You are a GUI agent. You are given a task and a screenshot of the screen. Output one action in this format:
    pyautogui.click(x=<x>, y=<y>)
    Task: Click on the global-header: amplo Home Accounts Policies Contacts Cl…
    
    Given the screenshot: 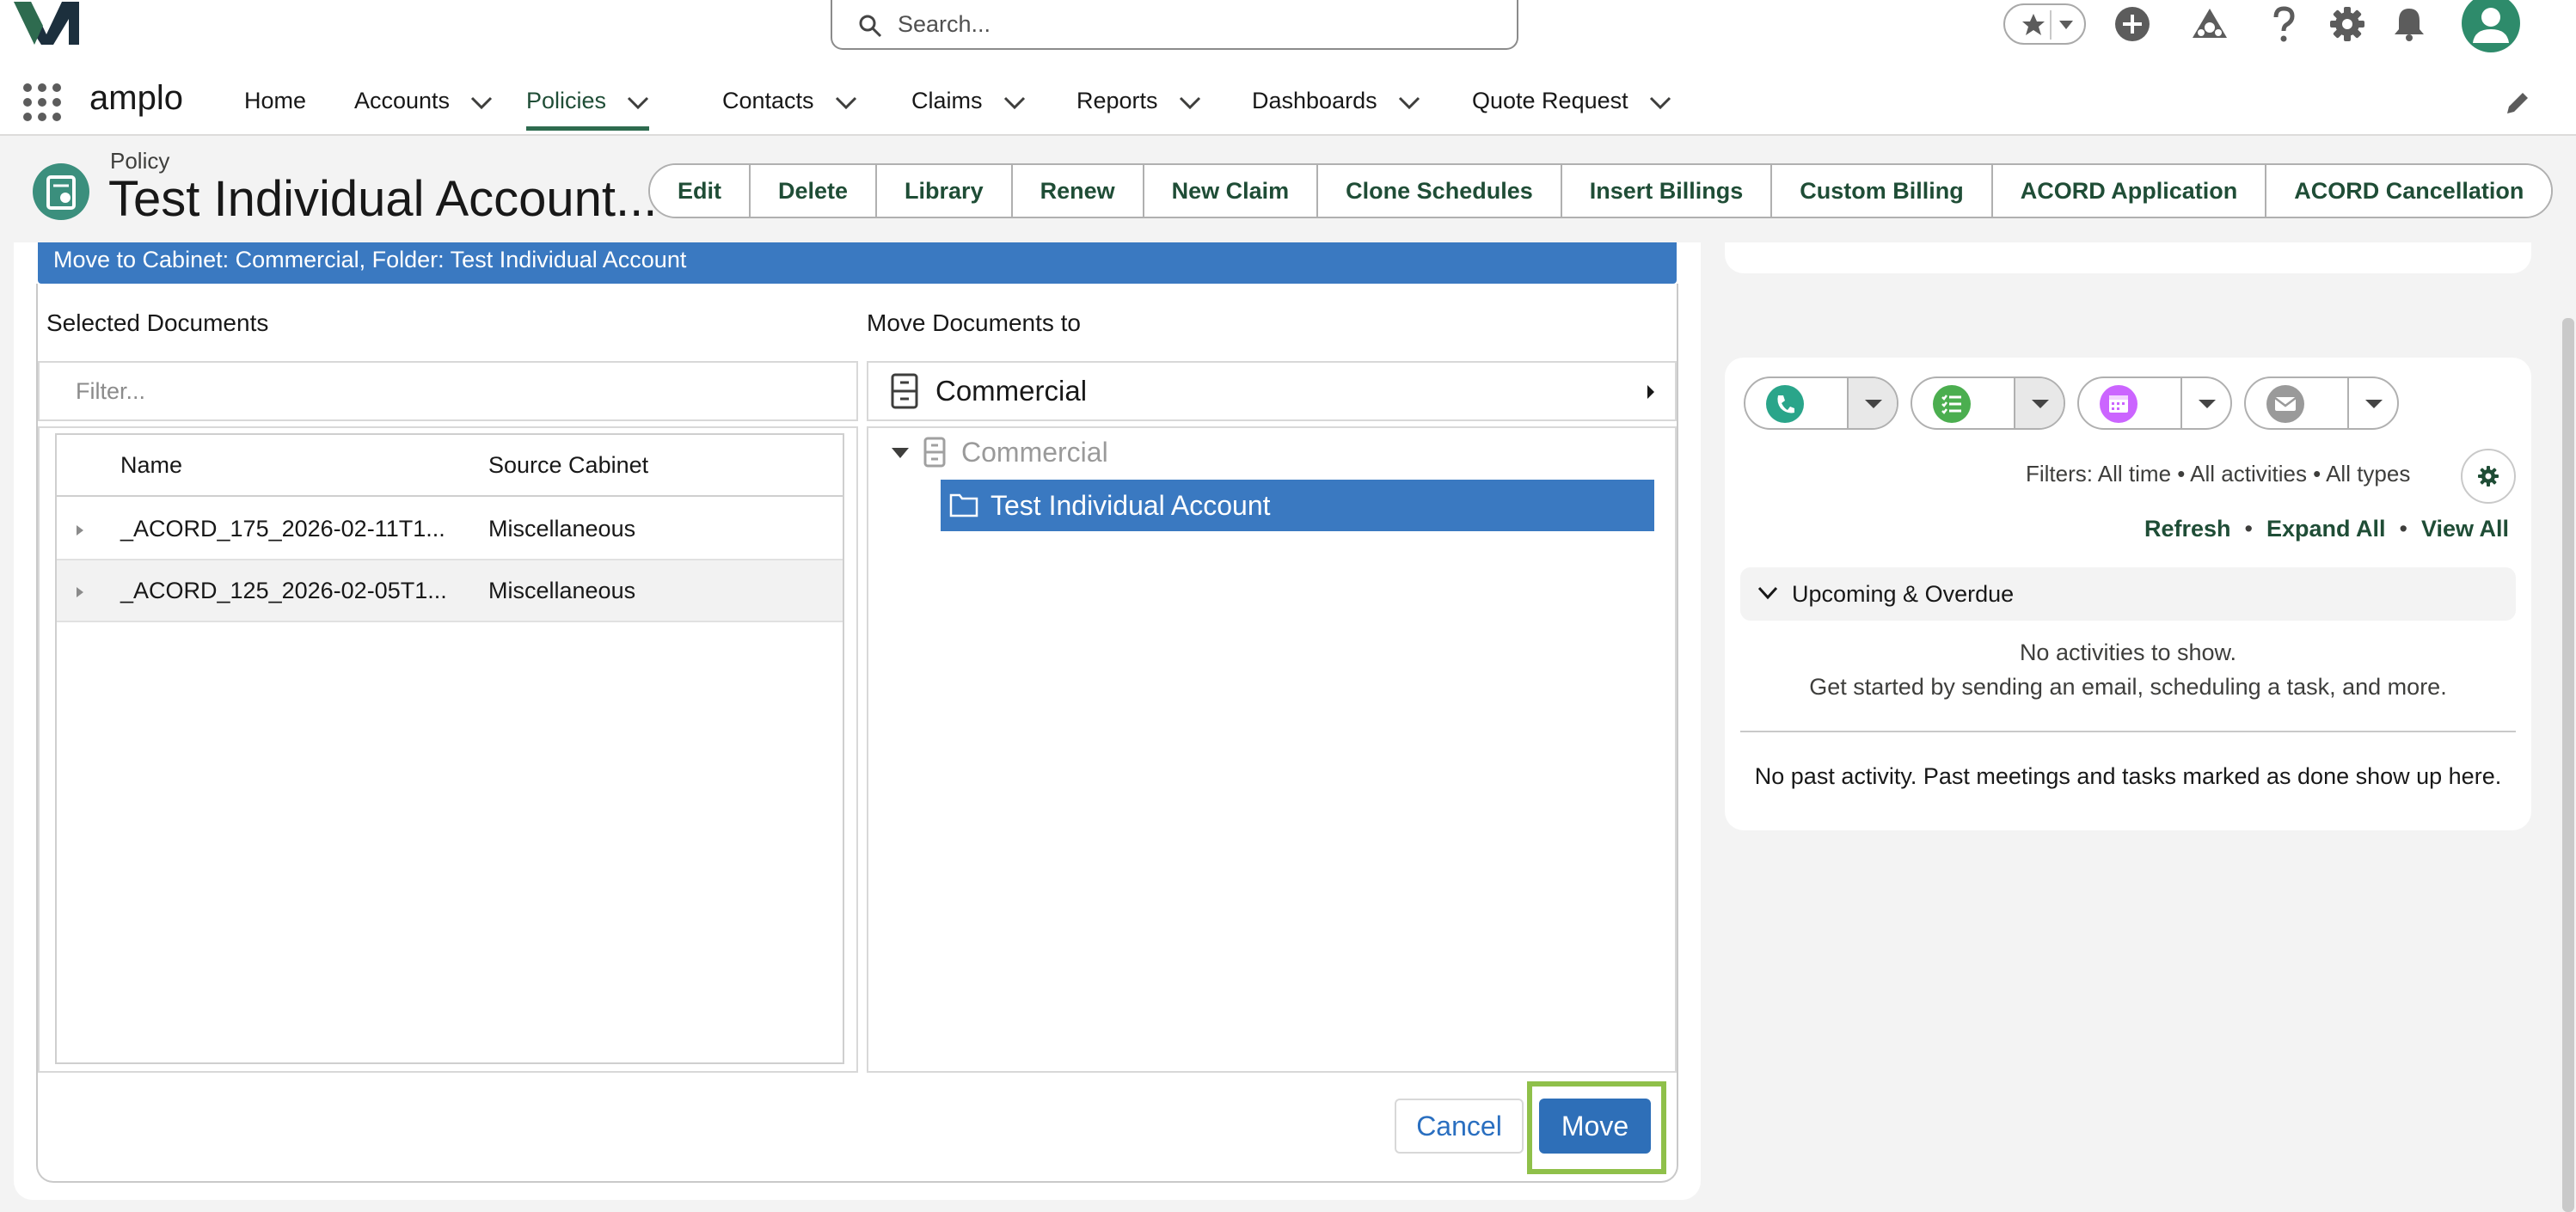 What is the action you would take?
    pyautogui.click(x=1288, y=68)
    